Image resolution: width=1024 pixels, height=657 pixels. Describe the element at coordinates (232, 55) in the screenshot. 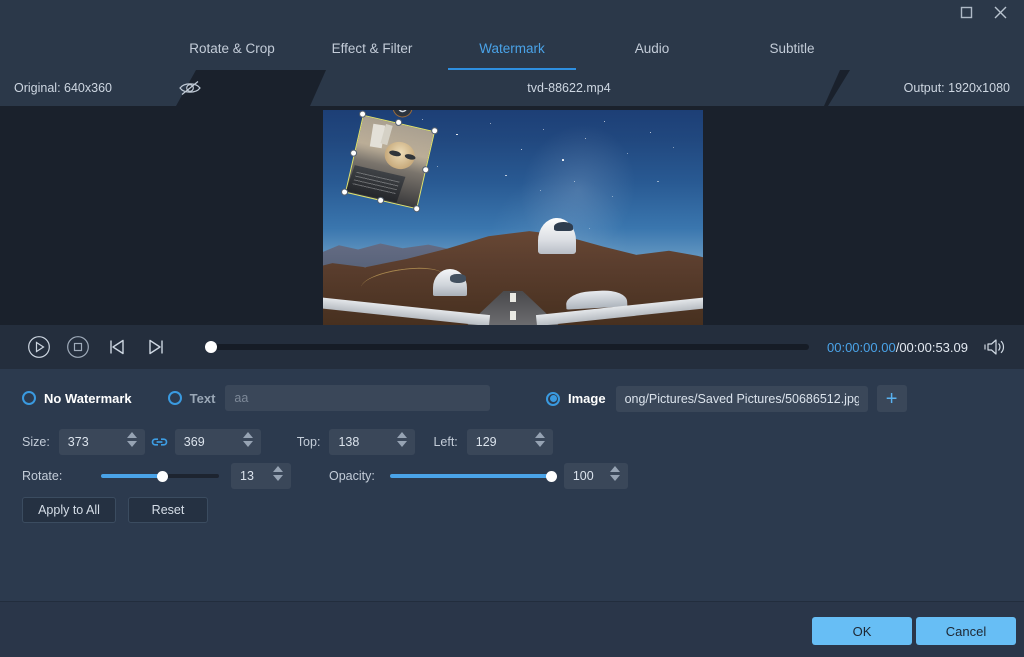

I see `tab-rotate-crop: Rotate & Crop` at that location.